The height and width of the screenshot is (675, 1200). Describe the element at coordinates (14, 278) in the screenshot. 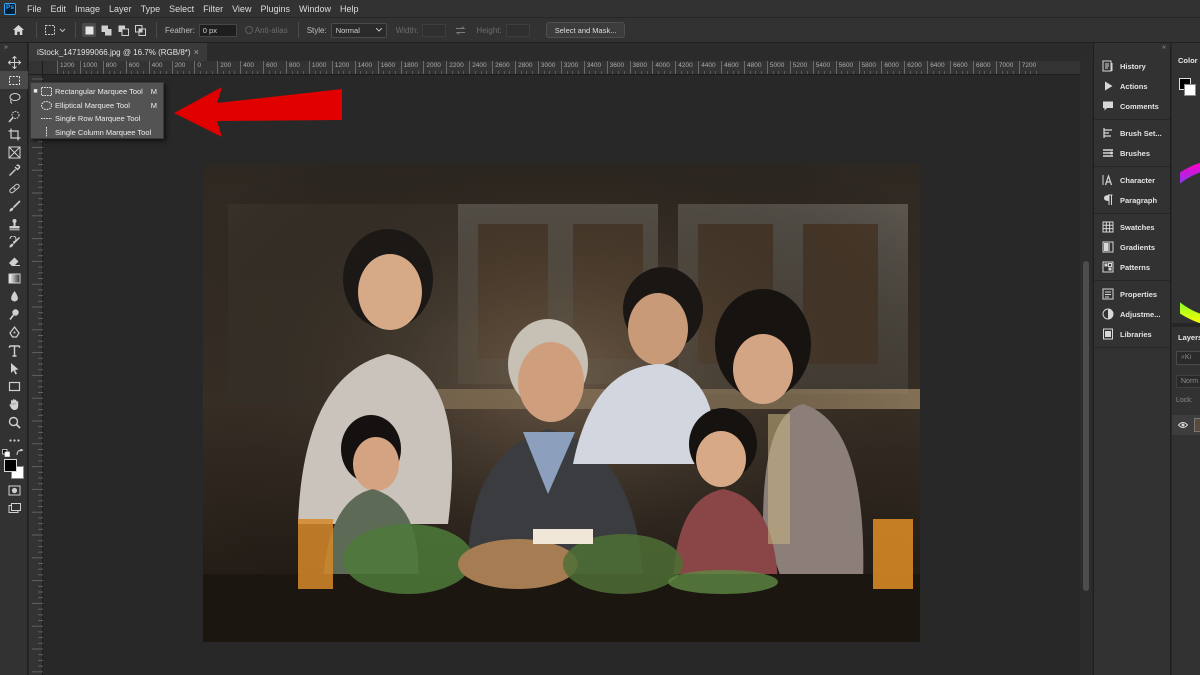

I see `gradient-tool-icon` at that location.